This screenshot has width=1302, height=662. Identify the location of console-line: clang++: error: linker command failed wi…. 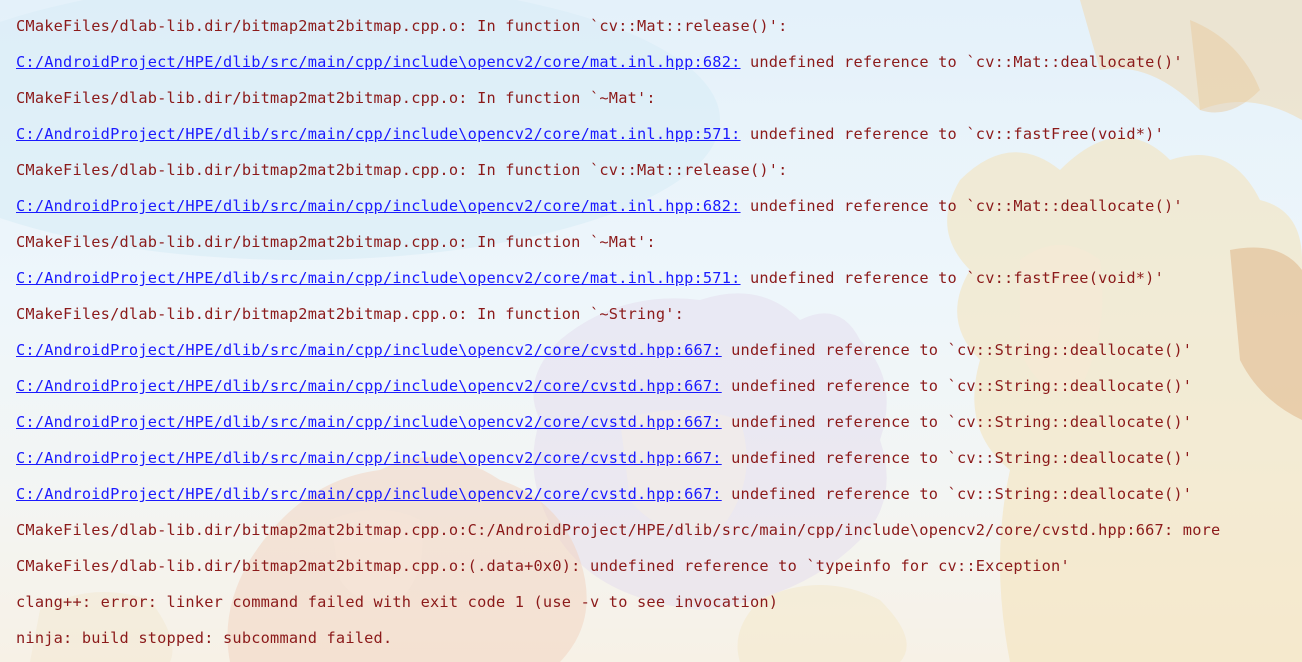
(657, 602).